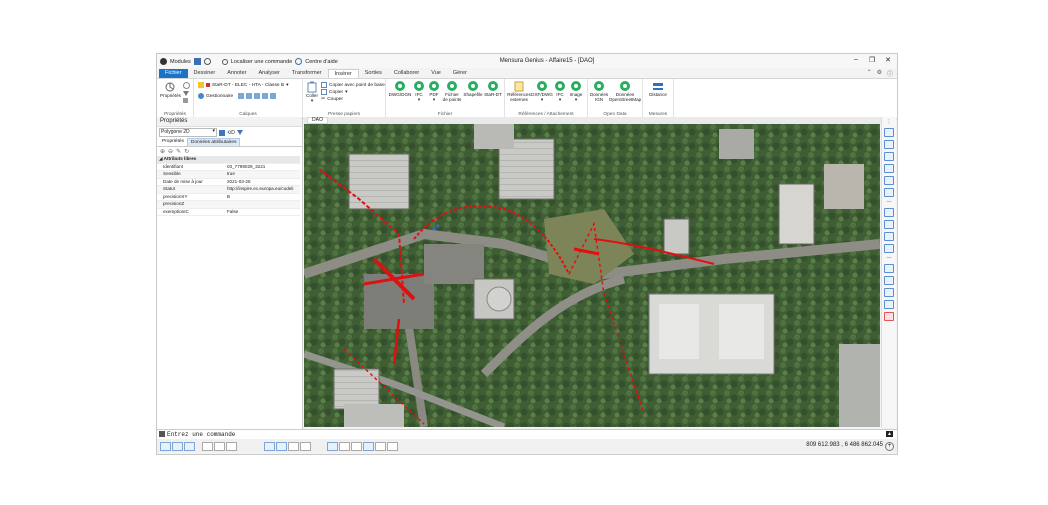 This screenshot has height=505, width=1048. I want to click on collapse-ribbon-icon: ⌃, so click(869, 73).